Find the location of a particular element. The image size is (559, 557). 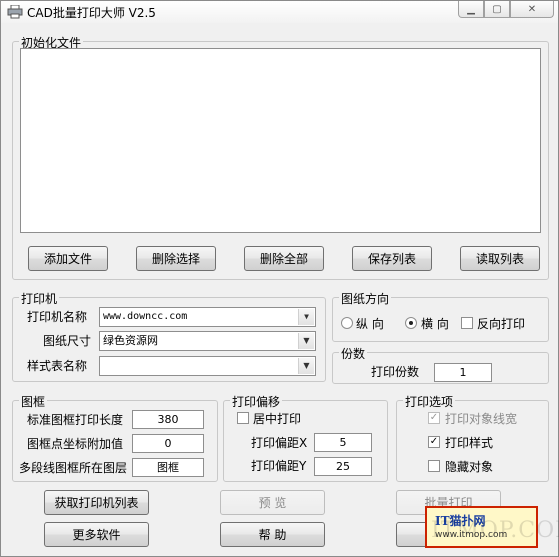

landscape-label: 横 向 is located at coordinates (435, 323).